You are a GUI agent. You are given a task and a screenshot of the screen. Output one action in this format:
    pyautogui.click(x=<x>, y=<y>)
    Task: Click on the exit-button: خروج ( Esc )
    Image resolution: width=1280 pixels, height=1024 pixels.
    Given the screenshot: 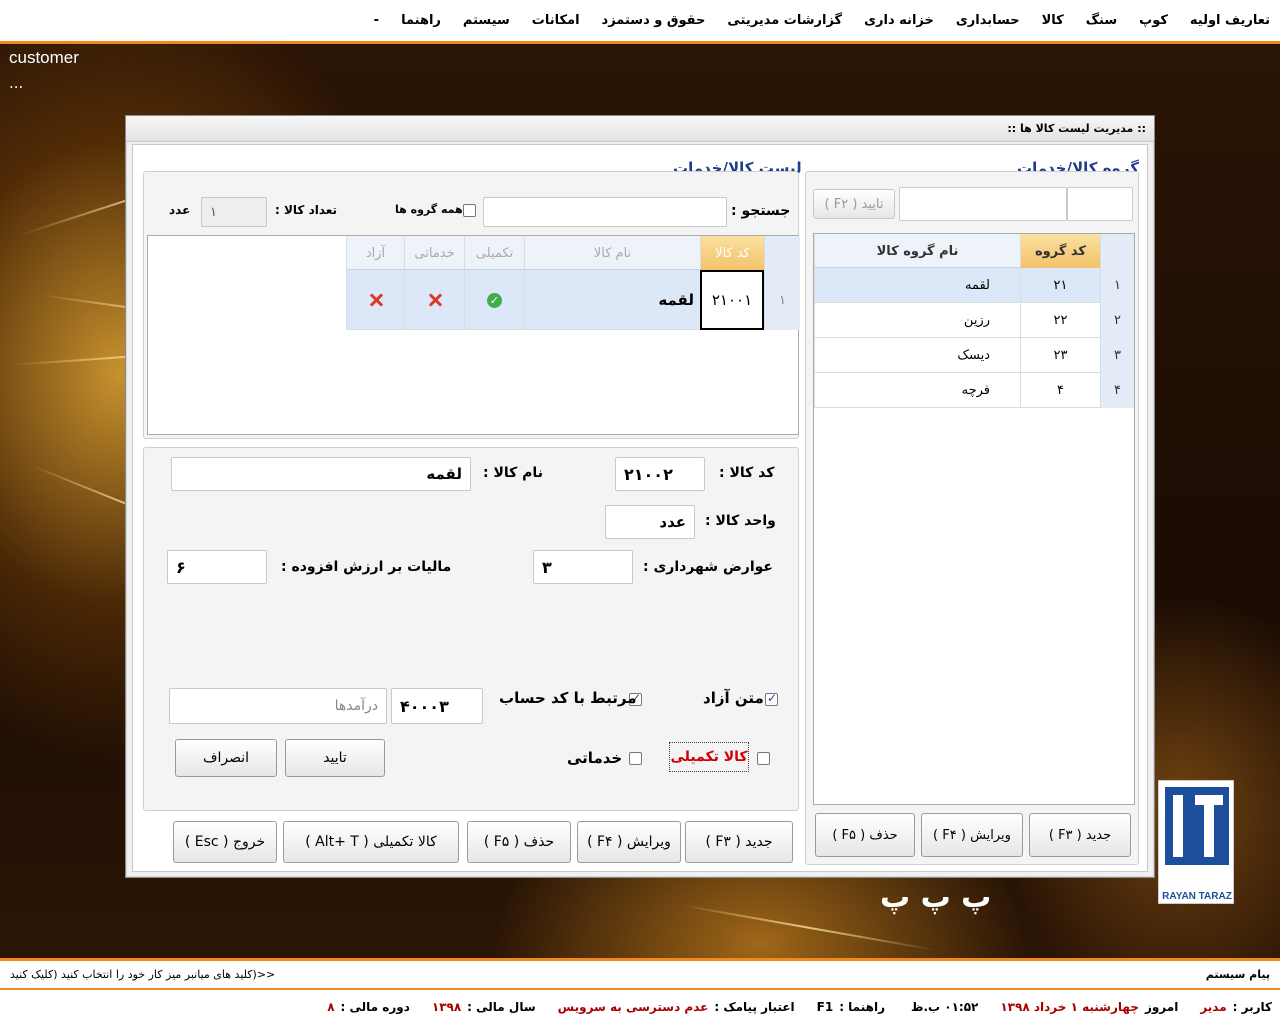 What is the action you would take?
    pyautogui.click(x=225, y=842)
    